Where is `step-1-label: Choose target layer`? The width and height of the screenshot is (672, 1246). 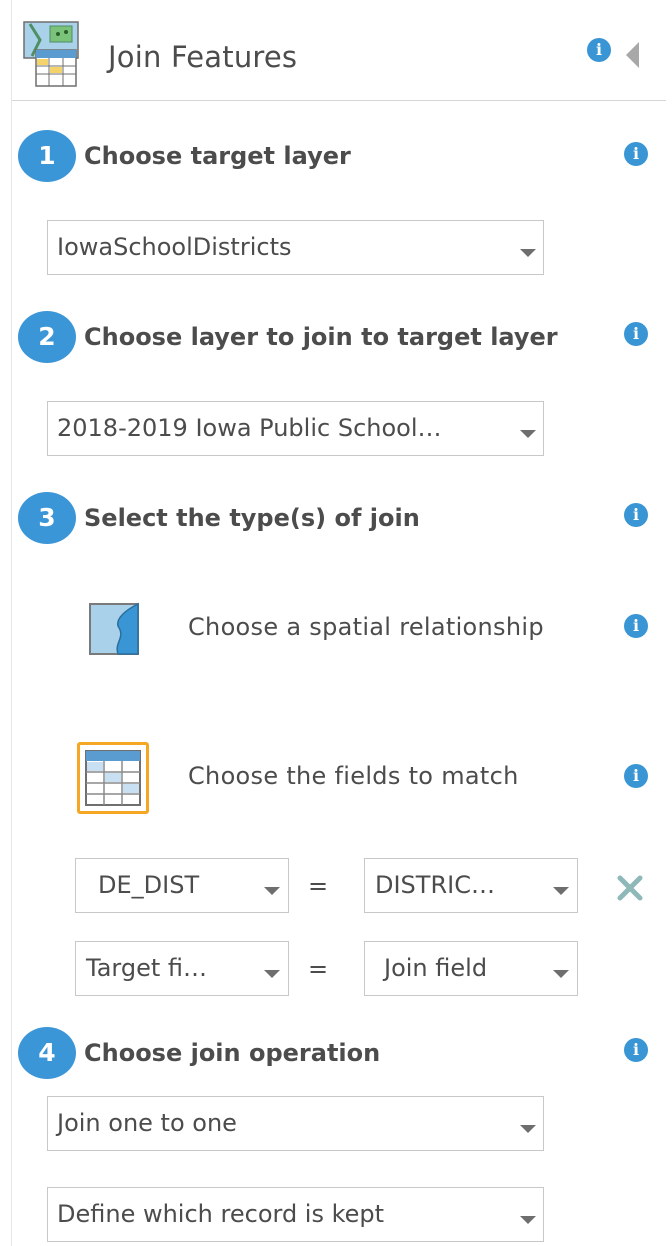 step-1-label: Choose target layer is located at coordinates (217, 156).